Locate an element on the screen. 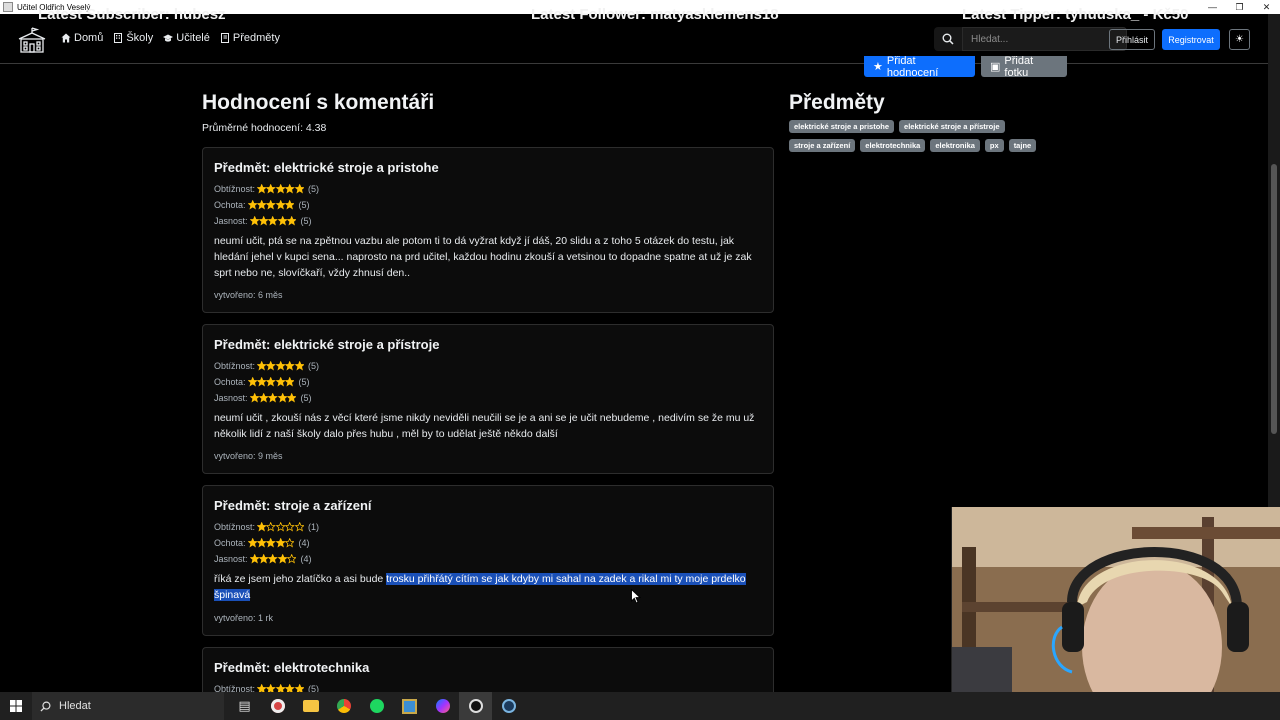  review-created: vytvořeno: 9 měs is located at coordinates (248, 456).